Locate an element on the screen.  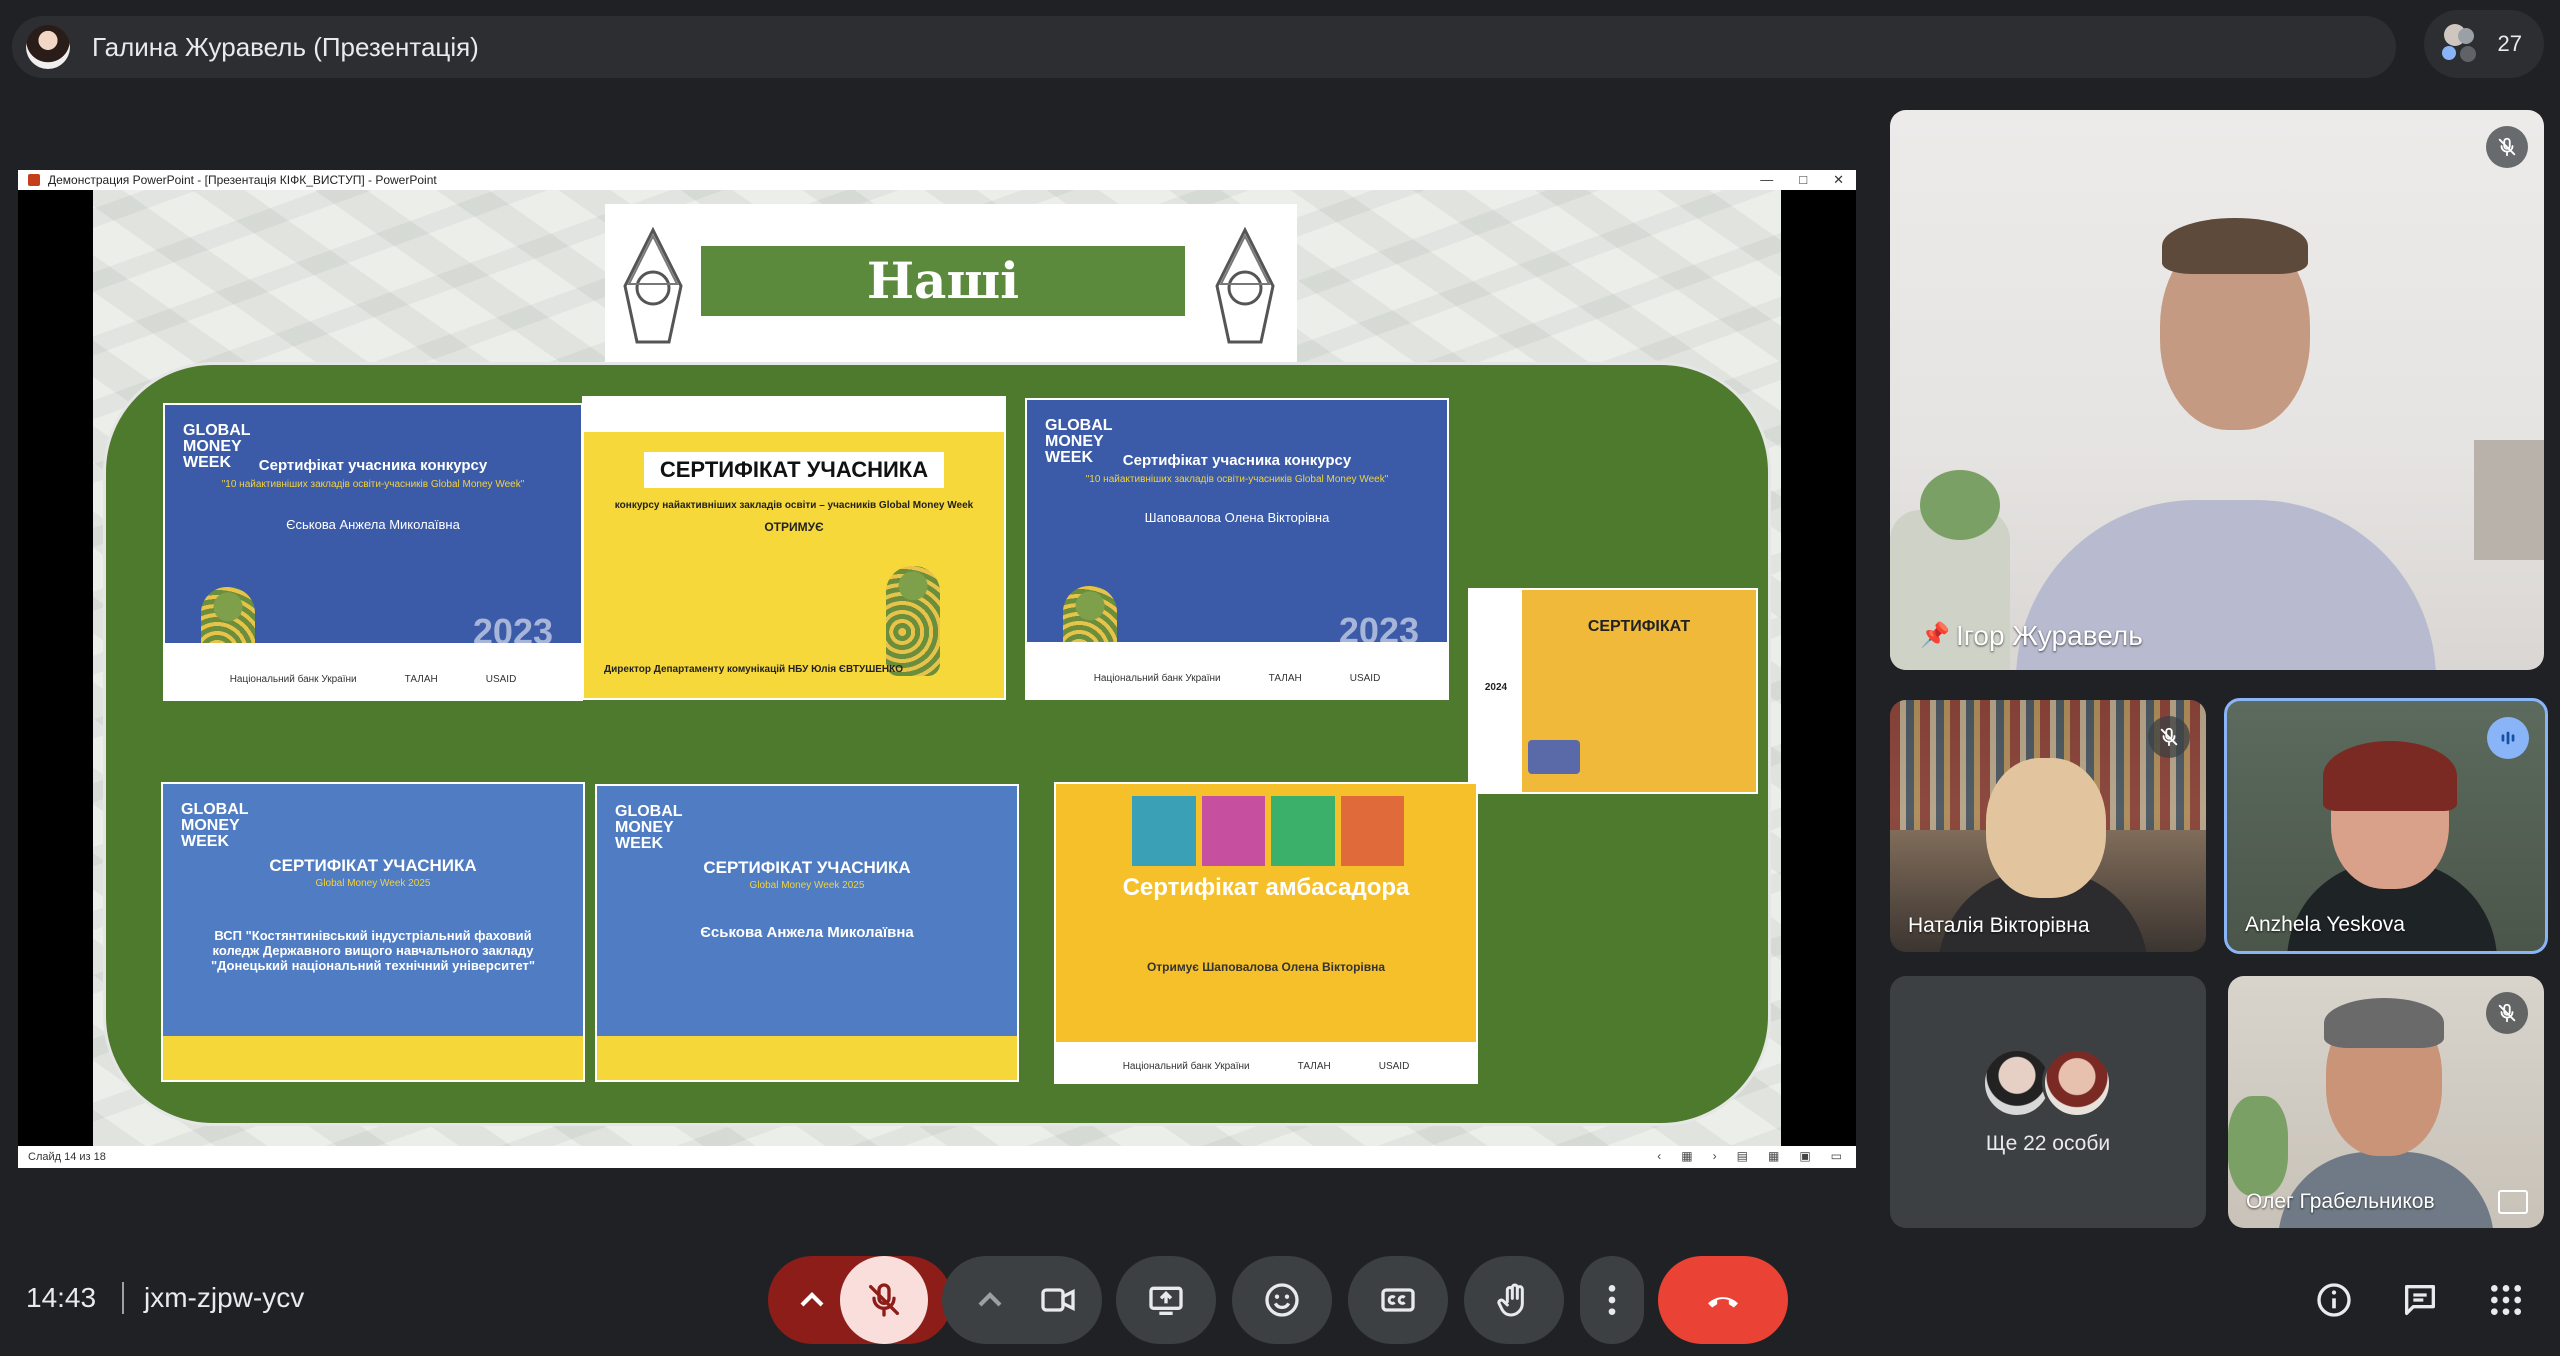
presenter-title: Галина Журавель (Презентація) is located at coordinates (285, 46).